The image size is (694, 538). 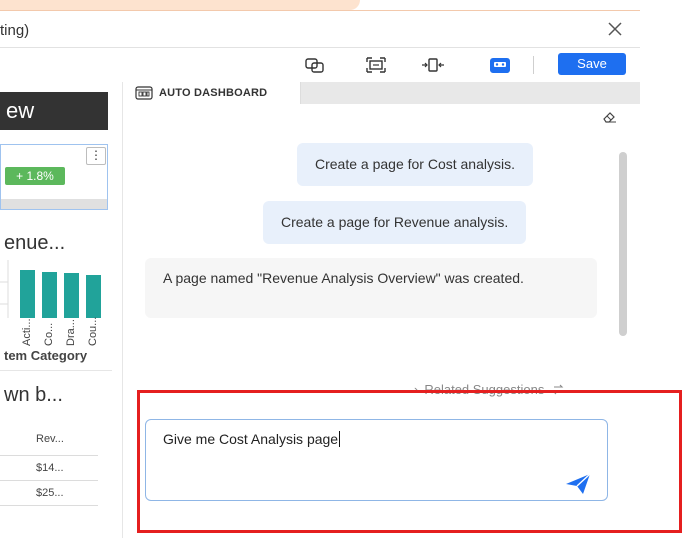 What do you see at coordinates (54, 111) in the screenshot?
I see `dashboard-title-banner: ew` at bounding box center [54, 111].